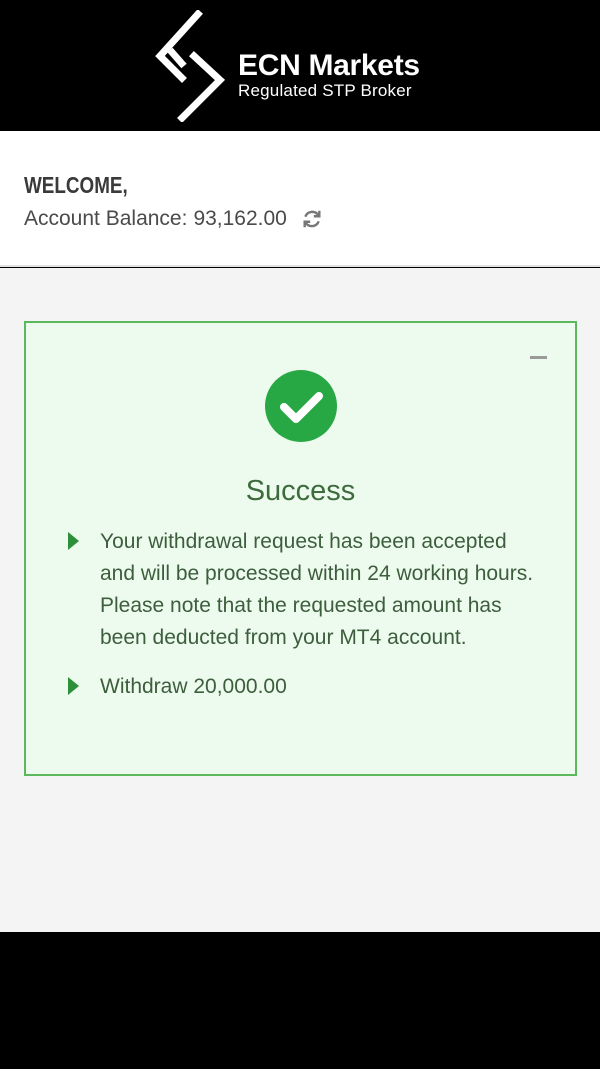 The height and width of the screenshot is (1069, 600). I want to click on check-circle-icon, so click(301, 406).